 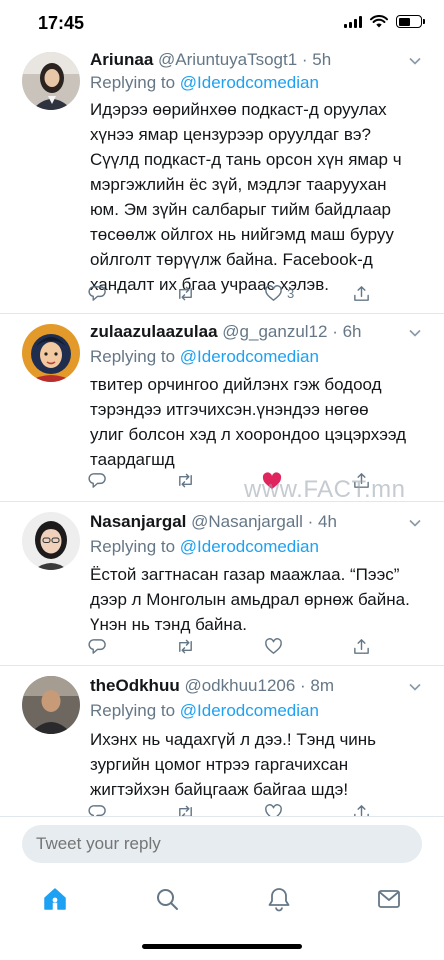 What do you see at coordinates (233, 294) in the screenshot?
I see `tweet-actions: 3` at bounding box center [233, 294].